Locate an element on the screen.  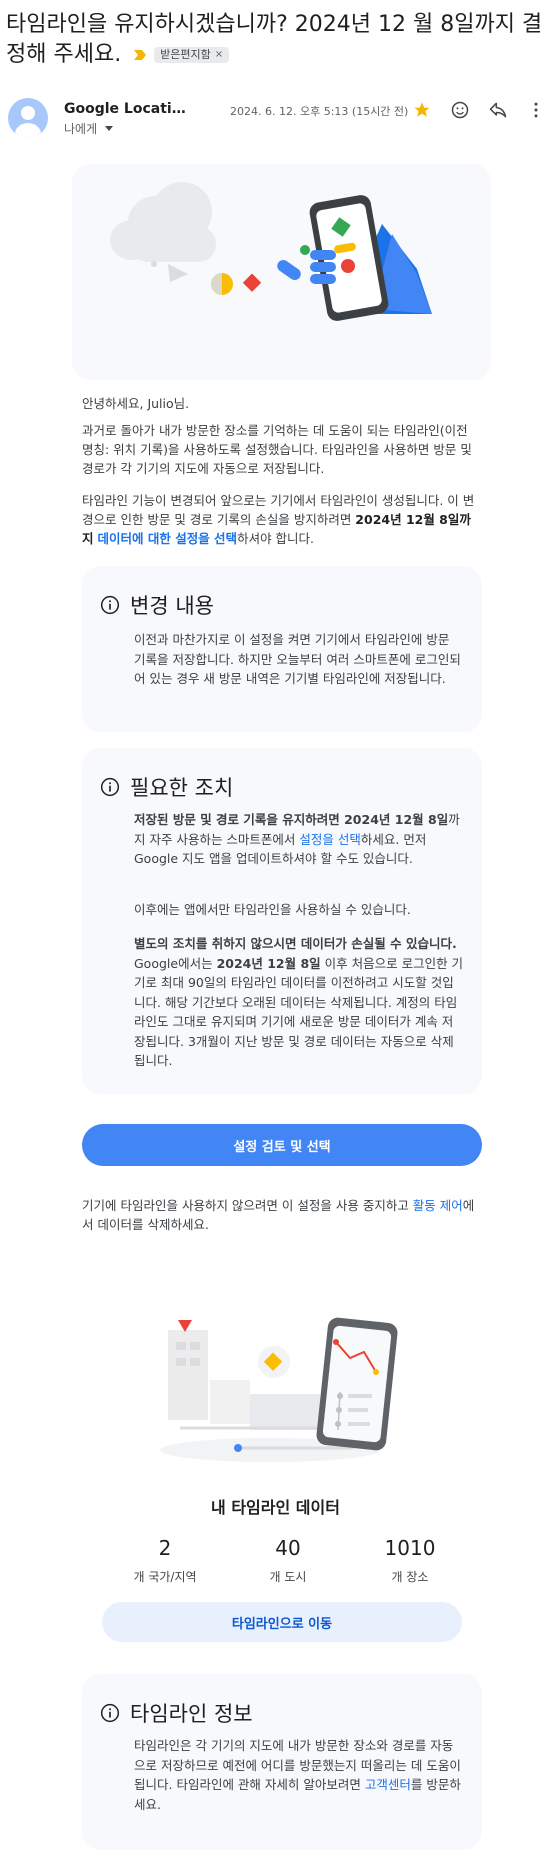
recipient-details: 나에게 is located at coordinates (89, 128).